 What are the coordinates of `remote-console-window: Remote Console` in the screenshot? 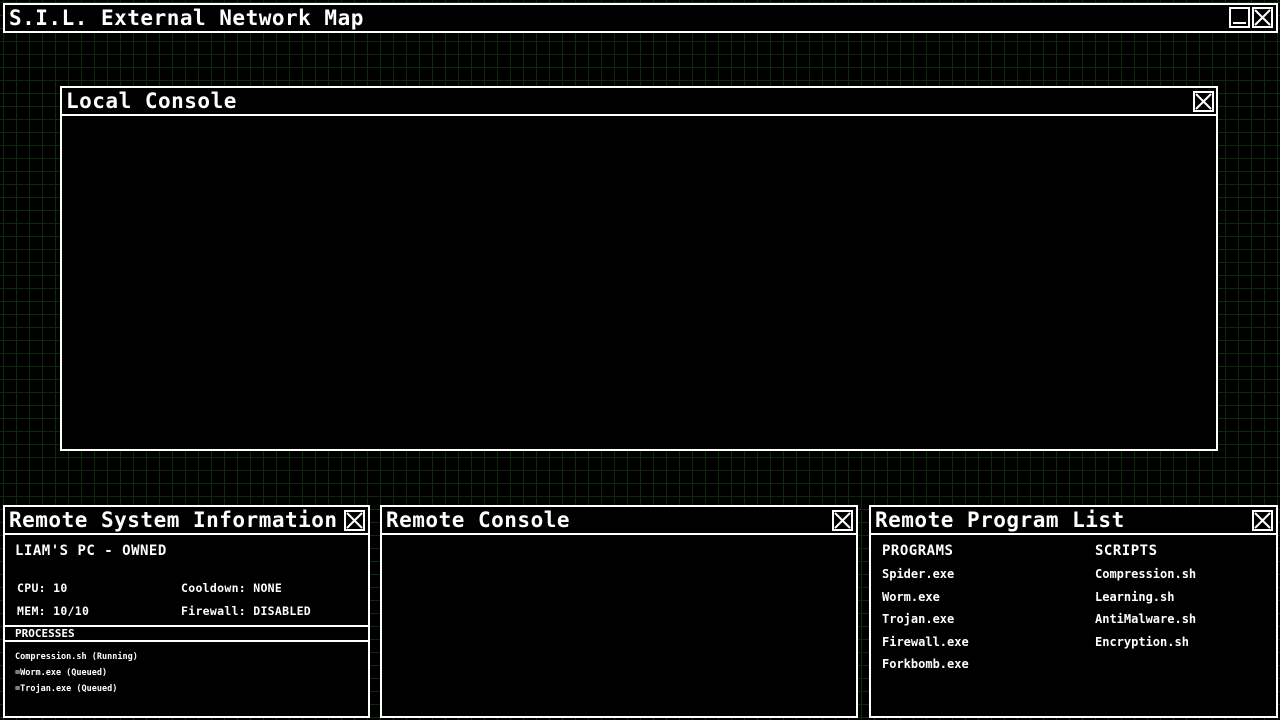 It's located at (619, 611).